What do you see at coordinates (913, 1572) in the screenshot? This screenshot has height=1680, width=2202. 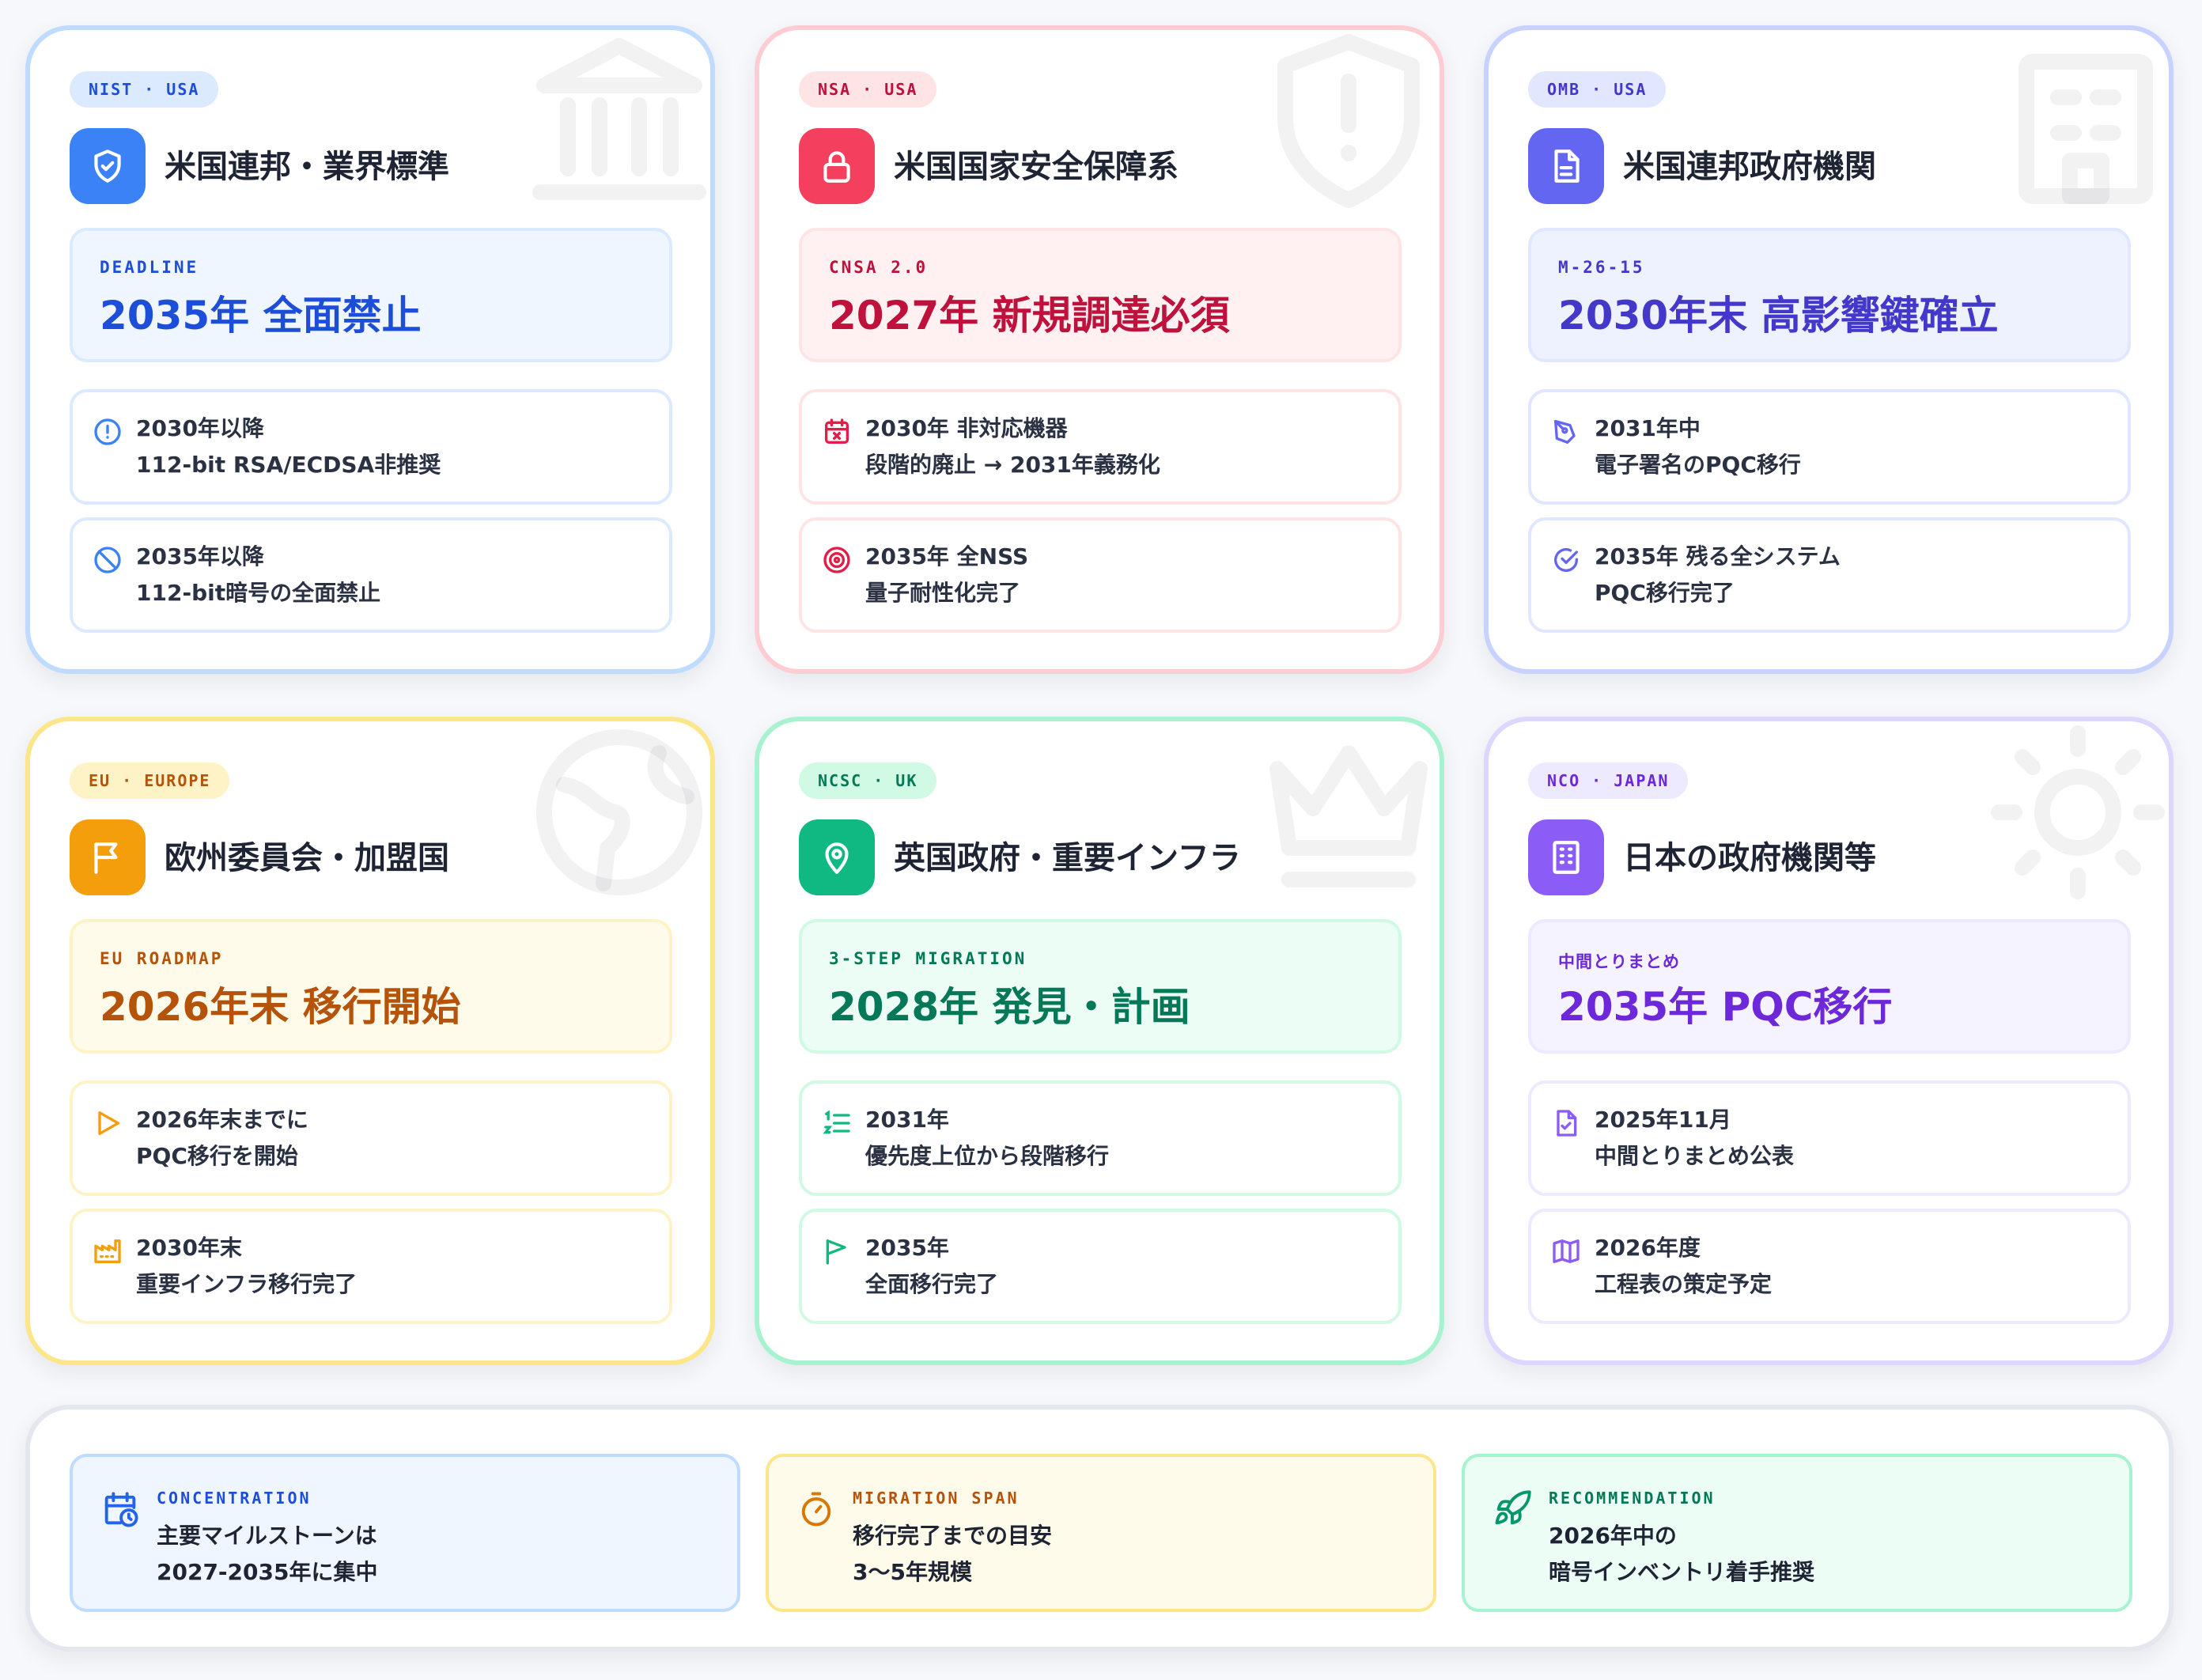 I see `summary-text: 3〜5年規模` at bounding box center [913, 1572].